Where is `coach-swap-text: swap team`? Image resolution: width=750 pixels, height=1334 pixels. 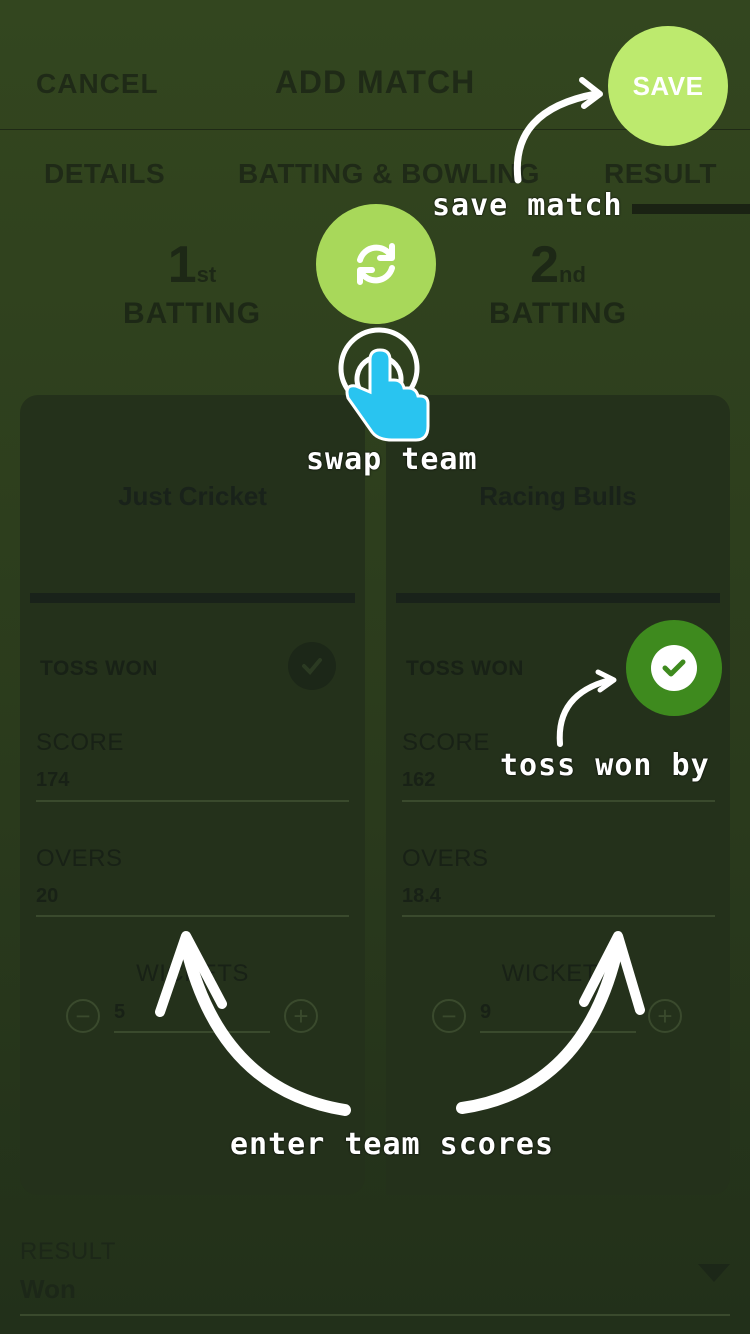
coach-swap-text: swap team is located at coordinates (392, 459).